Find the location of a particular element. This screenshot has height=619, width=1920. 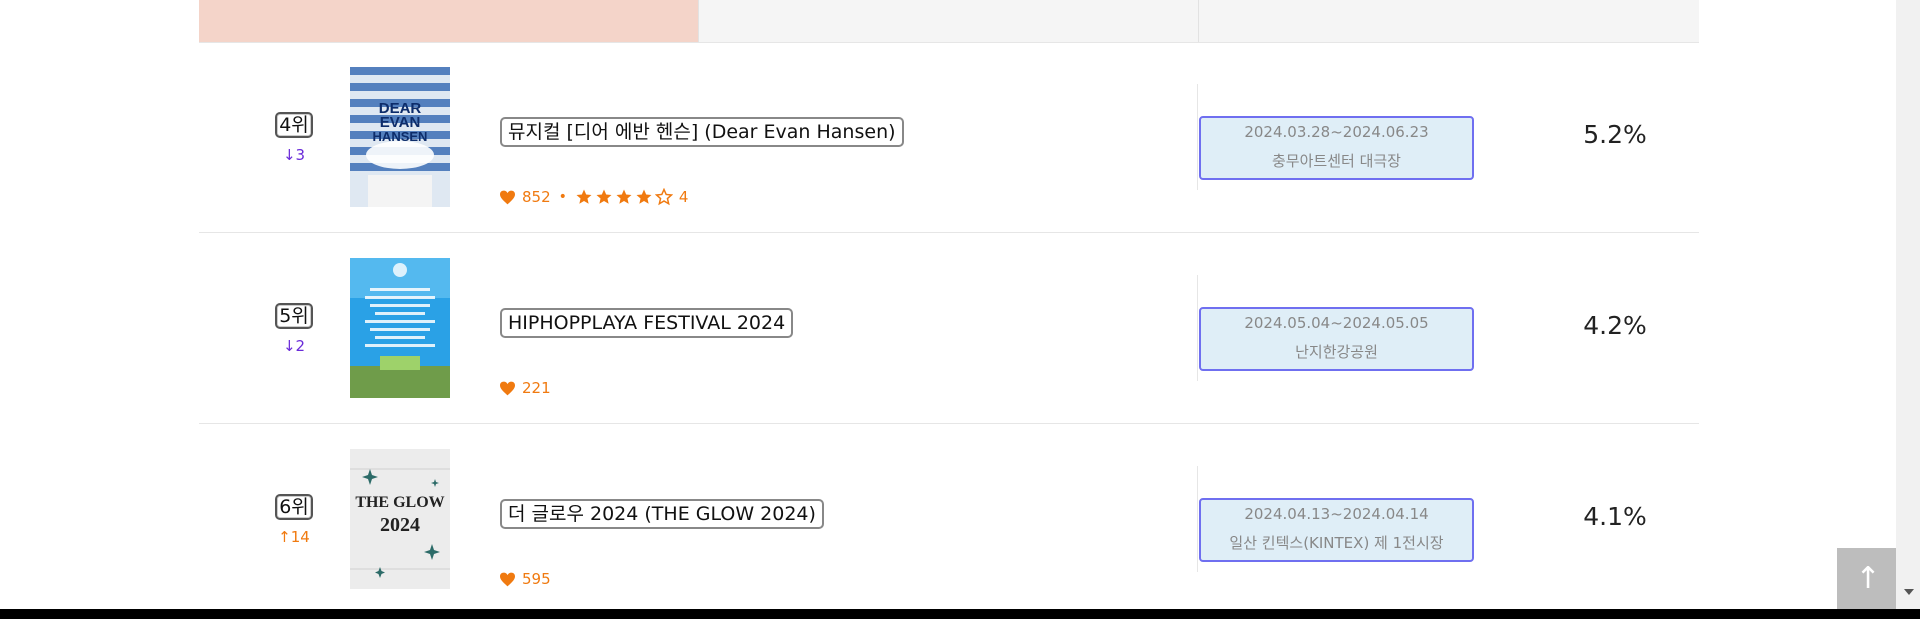

rank-cell: 6위 ↑14 is located at coordinates (294, 520).